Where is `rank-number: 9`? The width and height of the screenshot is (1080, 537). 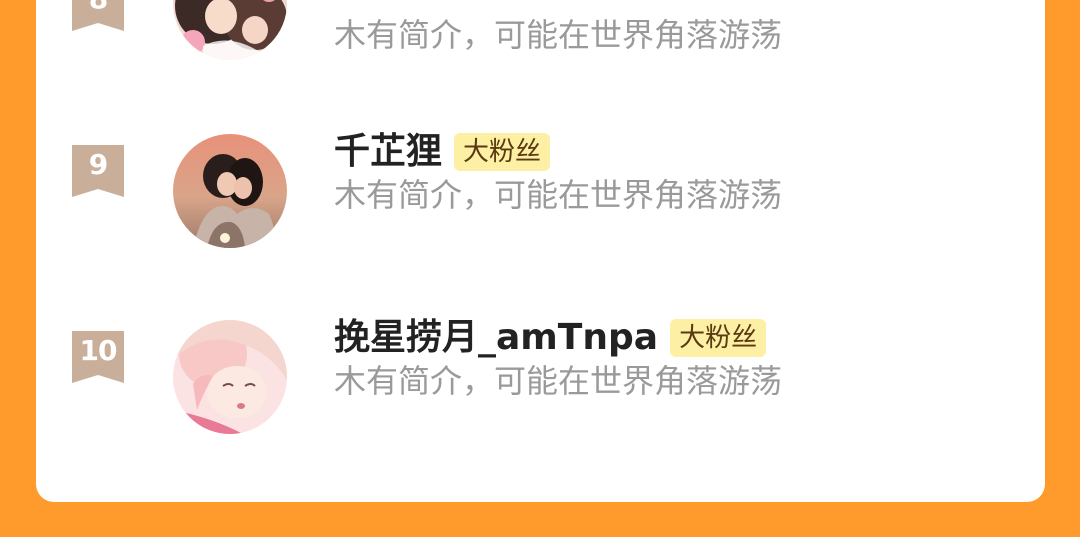 rank-number: 9 is located at coordinates (98, 164).